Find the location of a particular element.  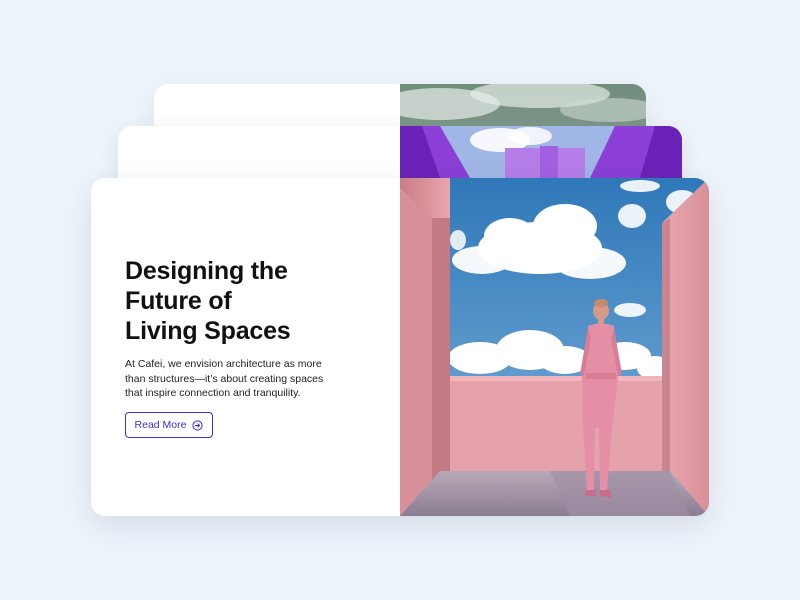

read-more-button: Read More is located at coordinates (169, 425).